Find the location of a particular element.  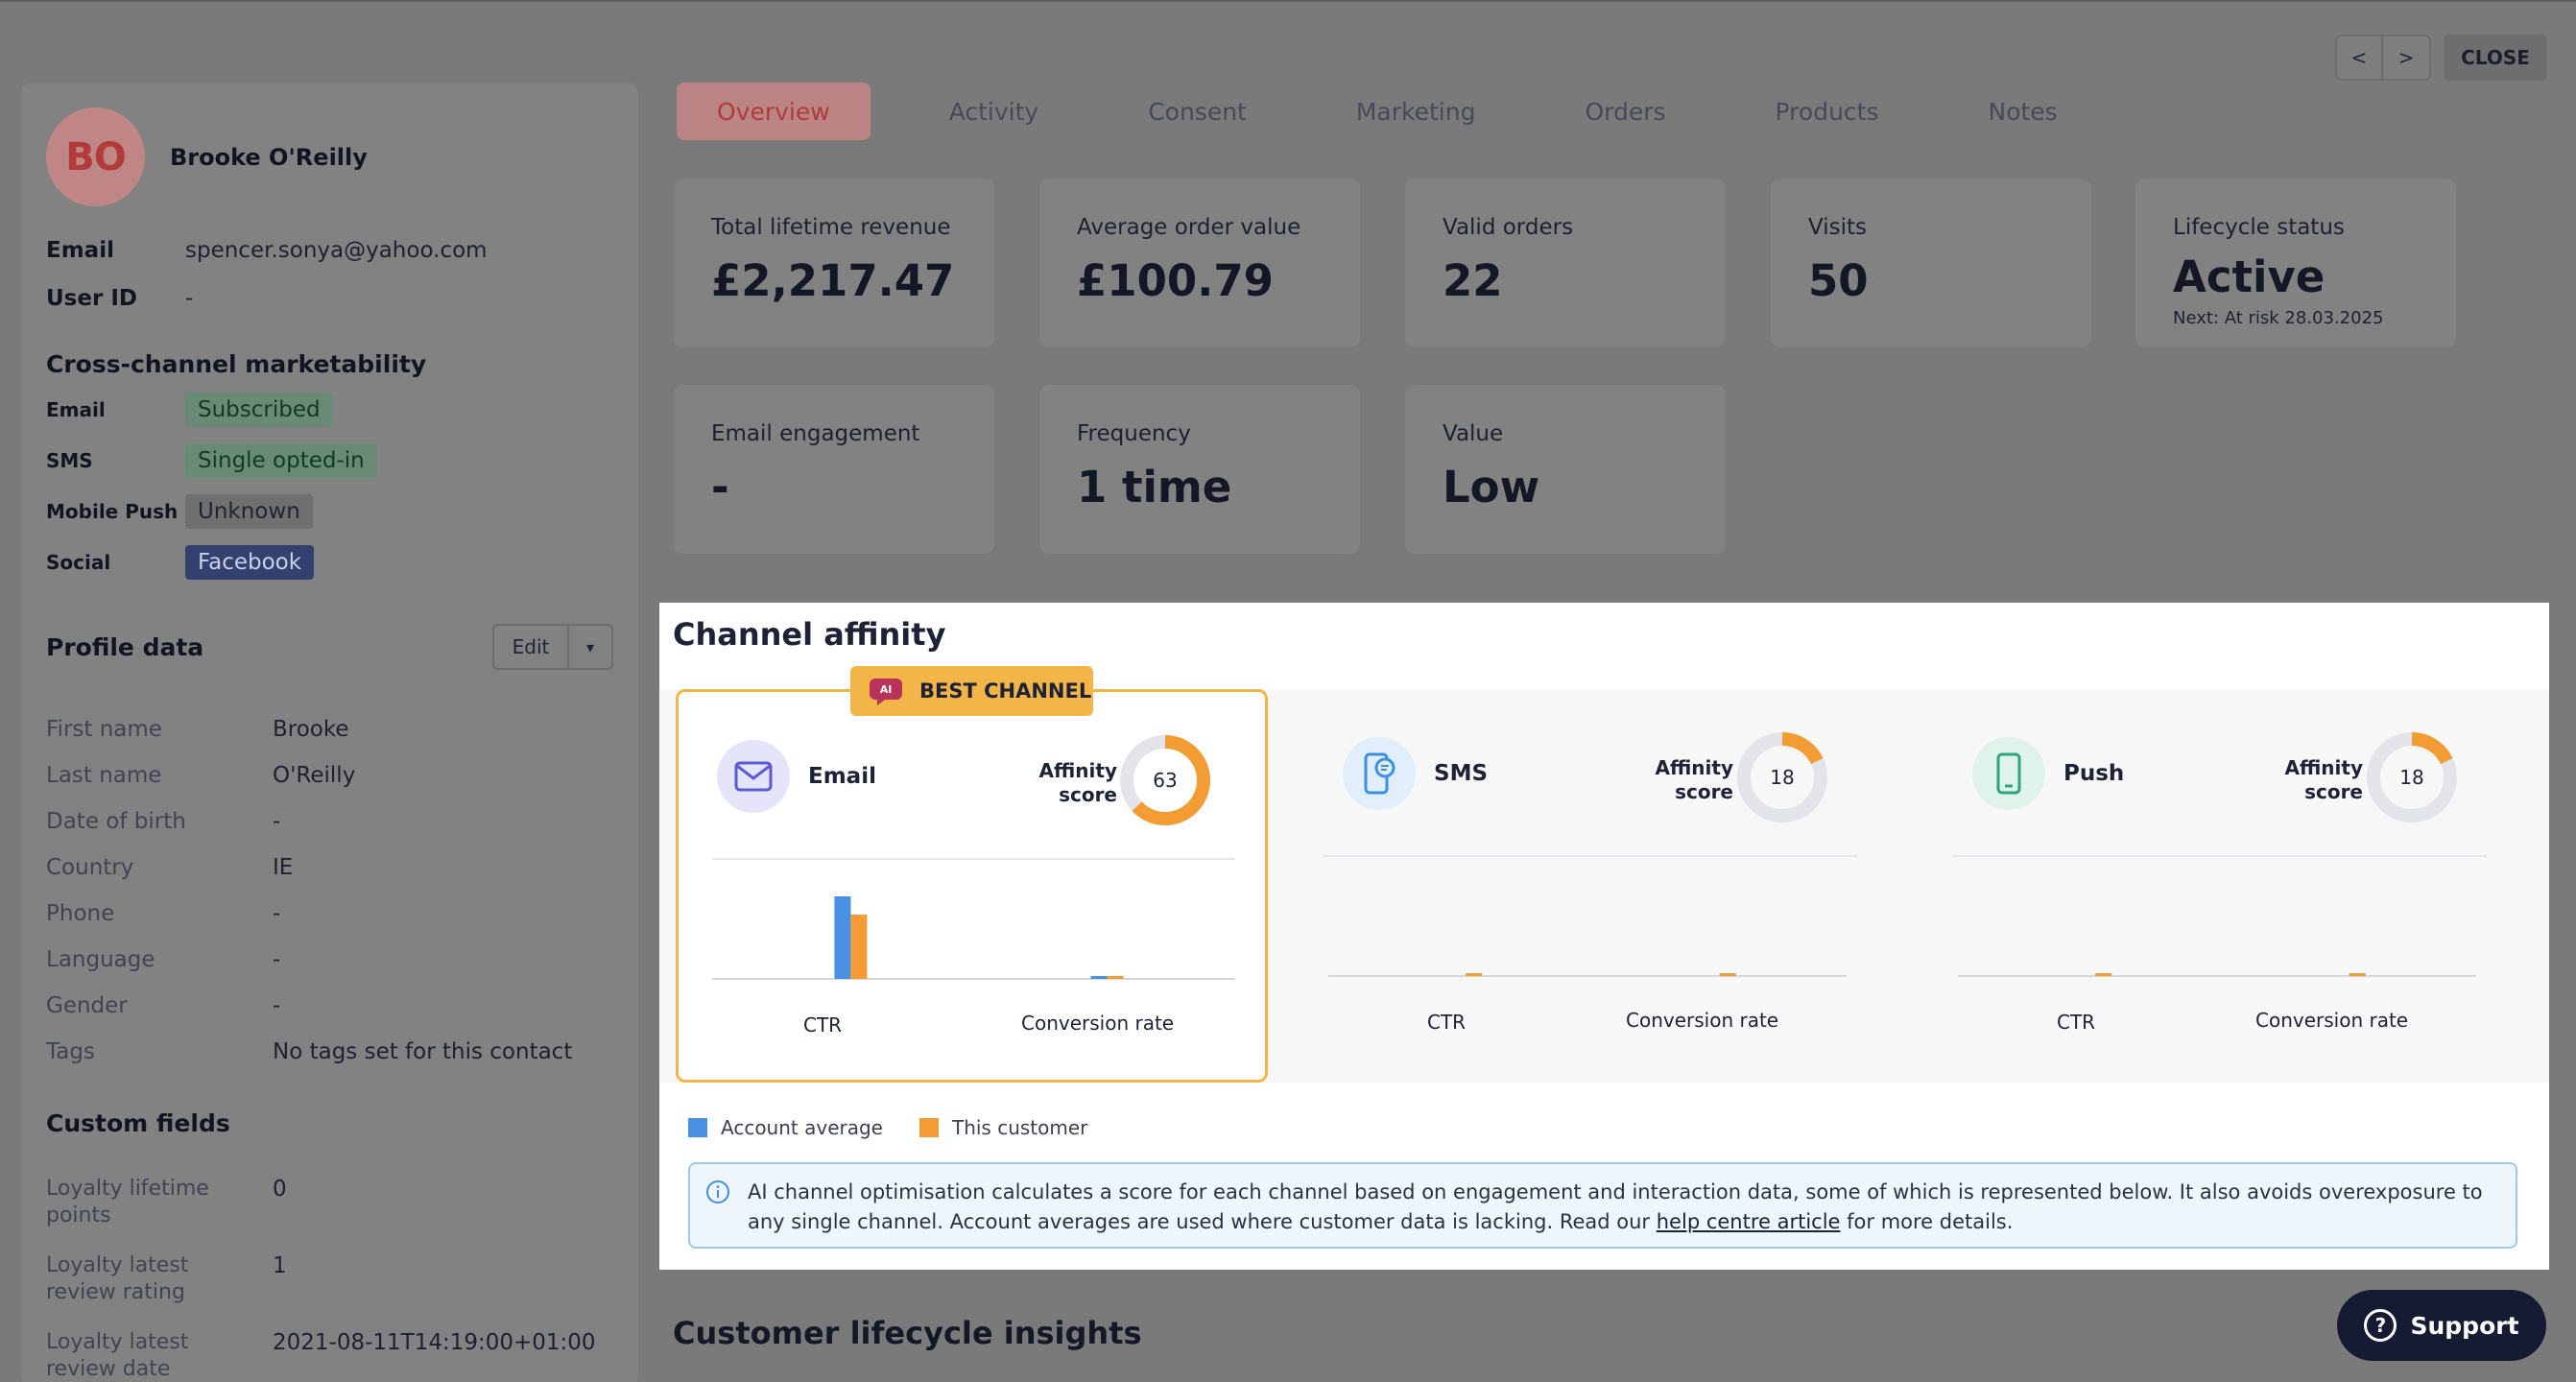

lifecycle-insights-title: Customer lifecycle insights is located at coordinates (907, 1333).